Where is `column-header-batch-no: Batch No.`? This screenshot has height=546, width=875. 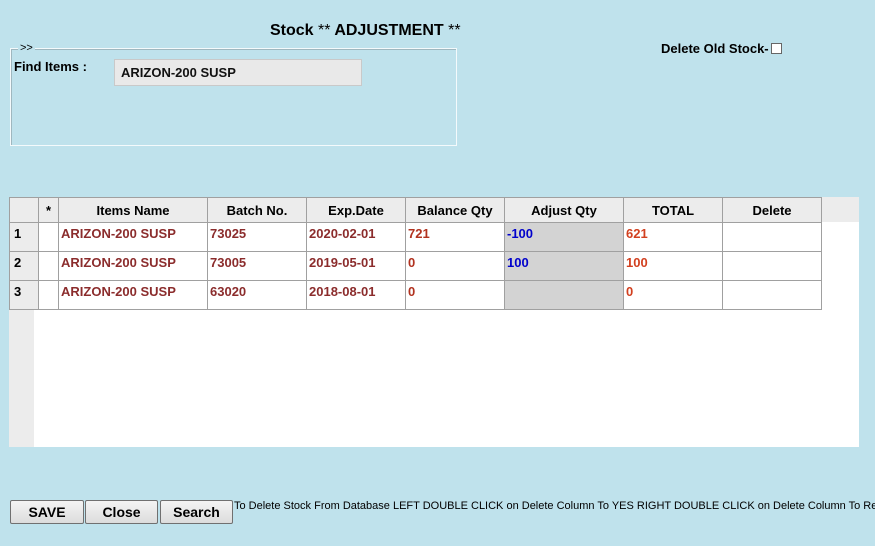
column-header-batch-no: Batch No. is located at coordinates (257, 210).